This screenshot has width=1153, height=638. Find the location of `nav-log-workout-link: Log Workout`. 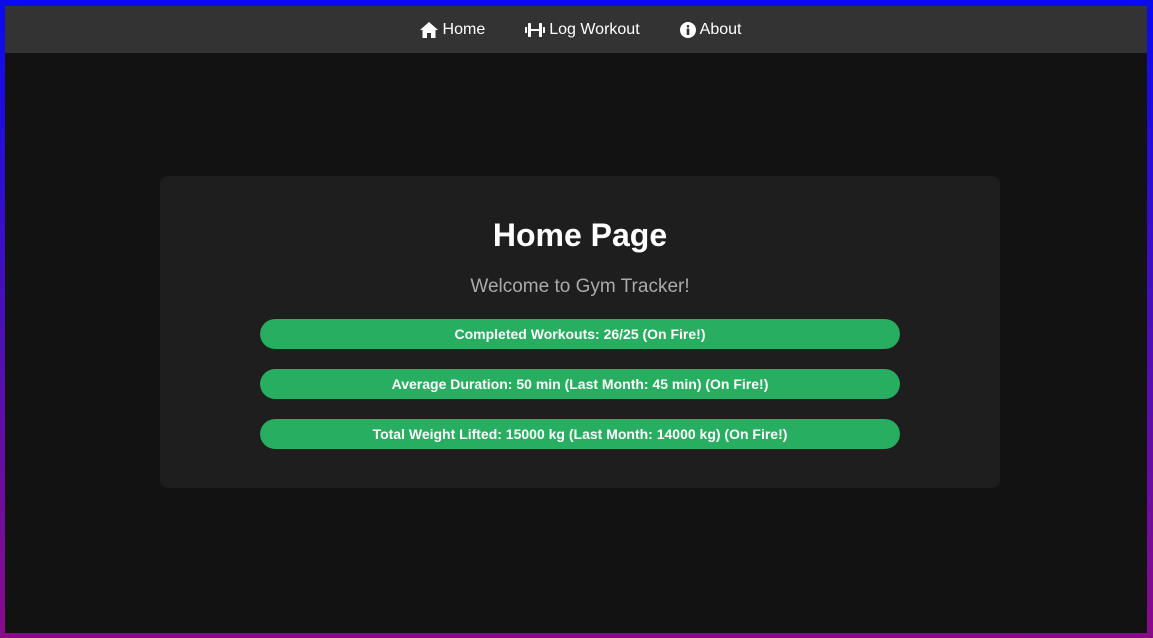

nav-log-workout-link: Log Workout is located at coordinates (582, 29).